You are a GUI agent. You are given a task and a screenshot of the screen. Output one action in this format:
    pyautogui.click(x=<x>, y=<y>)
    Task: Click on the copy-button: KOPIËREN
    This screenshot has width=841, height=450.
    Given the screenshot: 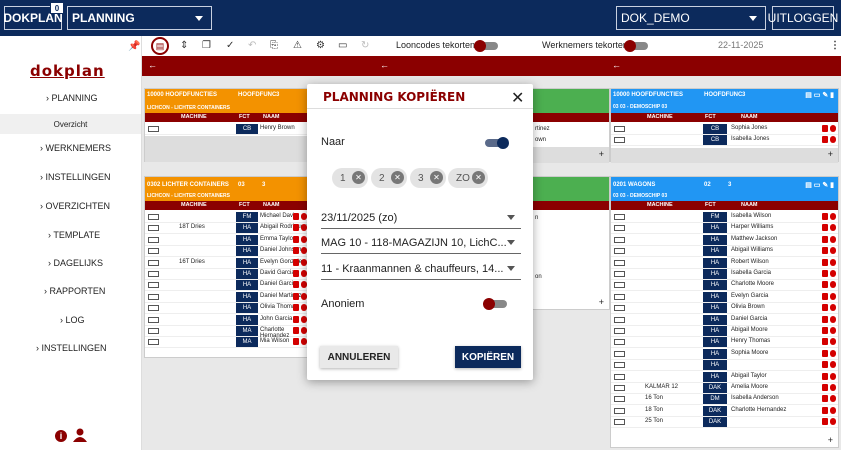 What is the action you would take?
    pyautogui.click(x=488, y=357)
    